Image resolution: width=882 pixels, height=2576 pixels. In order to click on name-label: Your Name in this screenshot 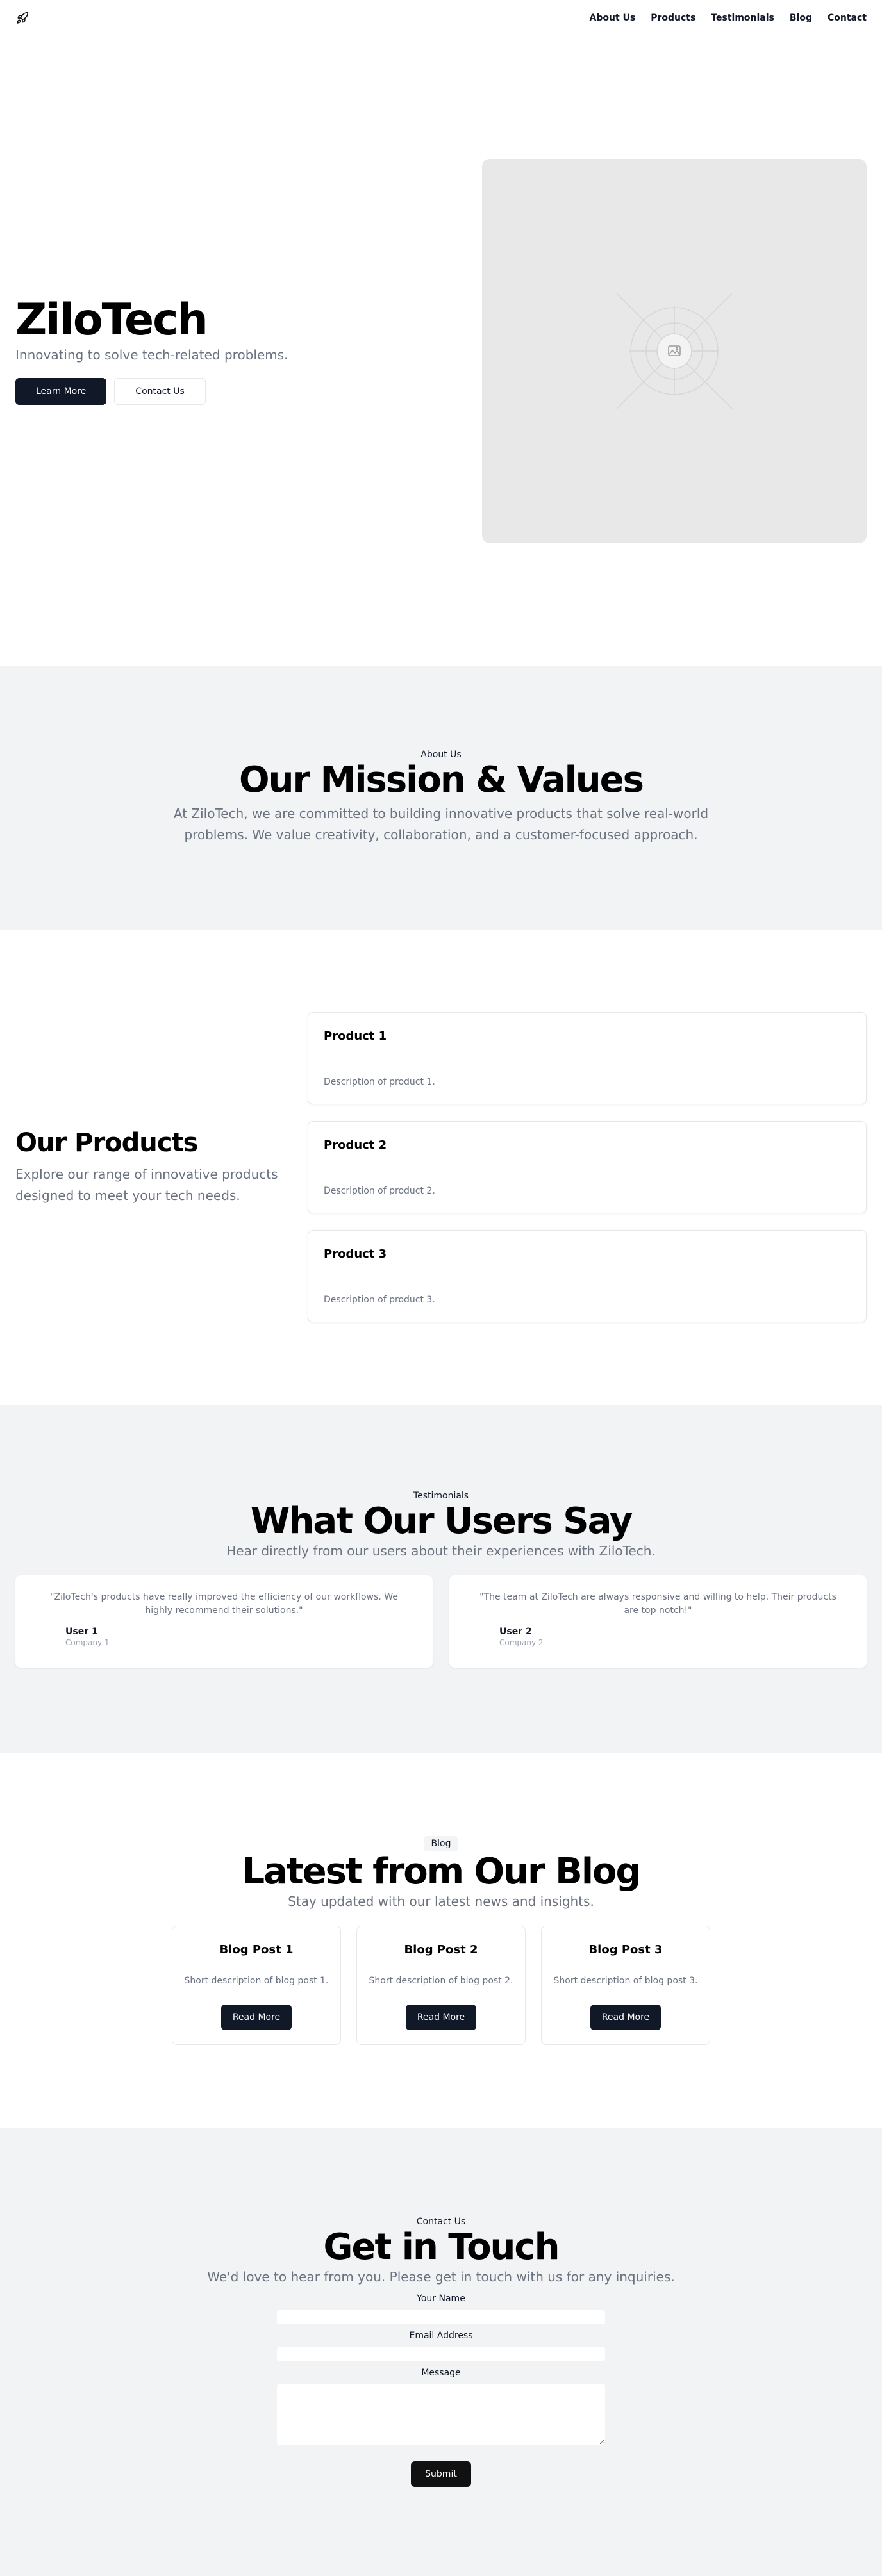, I will do `click(441, 2298)`.